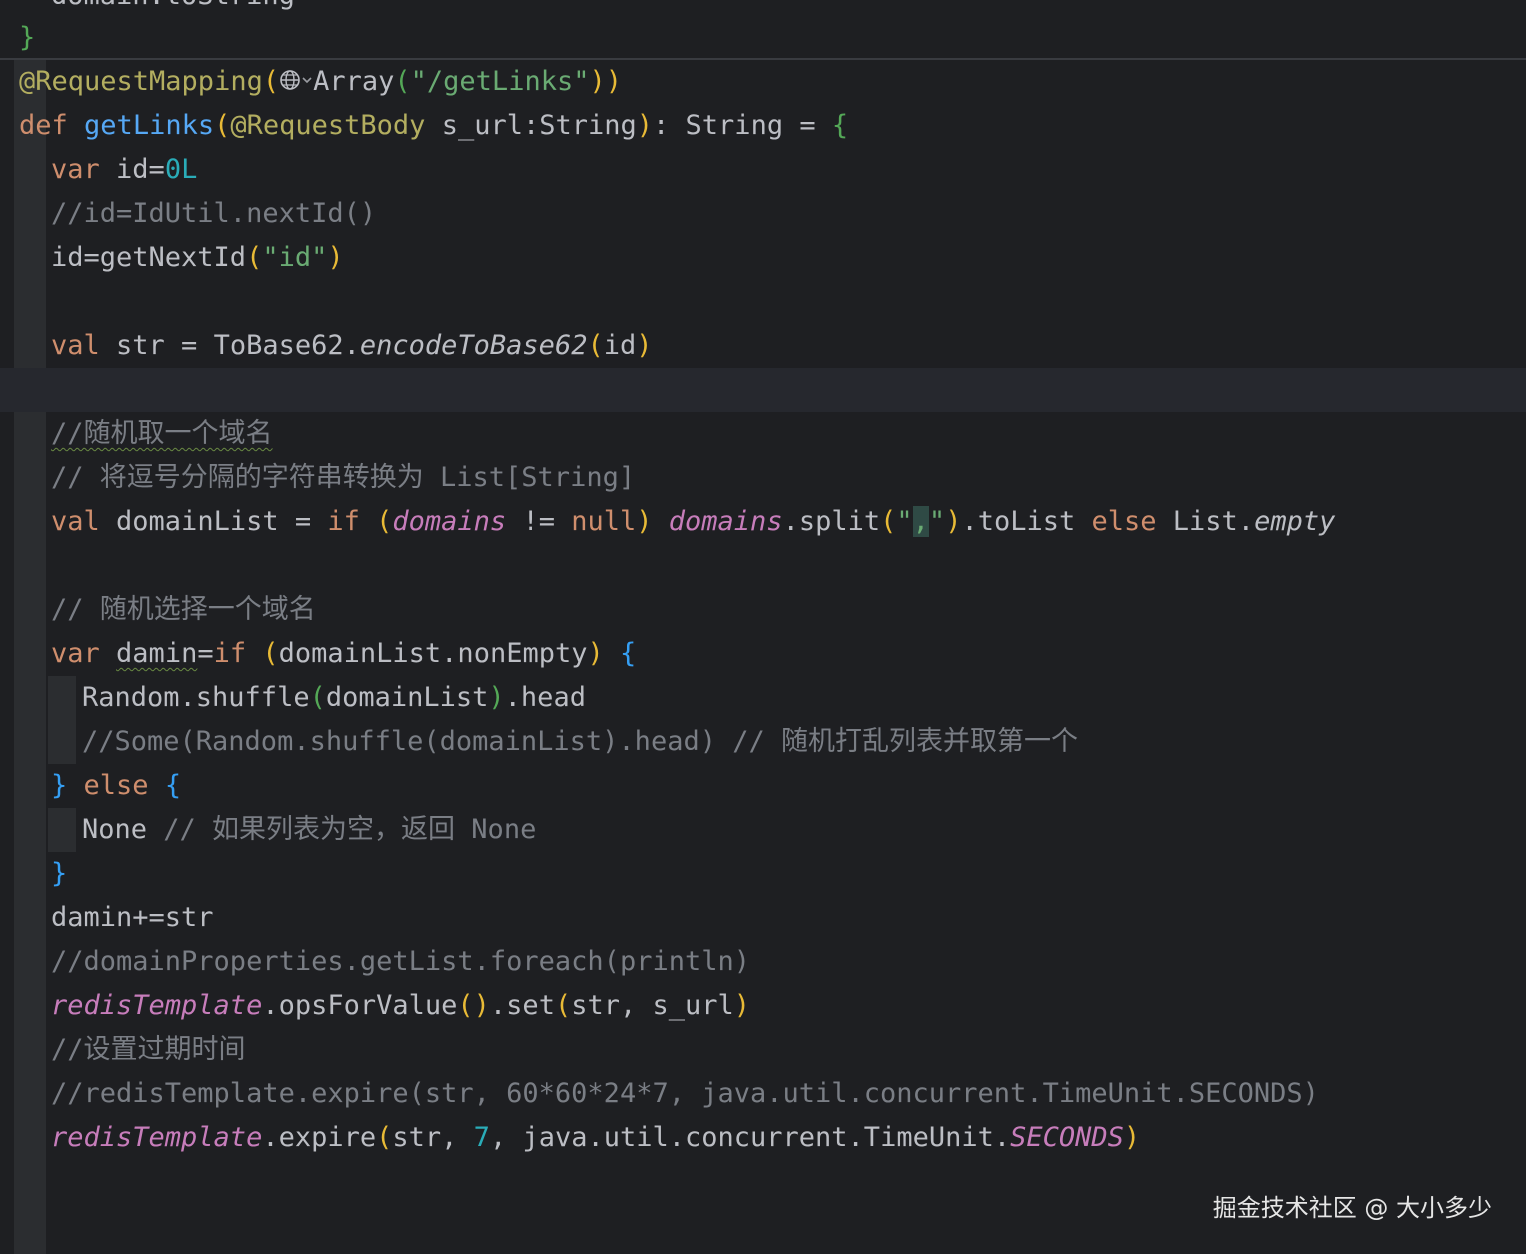 The width and height of the screenshot is (1526, 1254). I want to click on chevron-down-icon, so click(307, 83).